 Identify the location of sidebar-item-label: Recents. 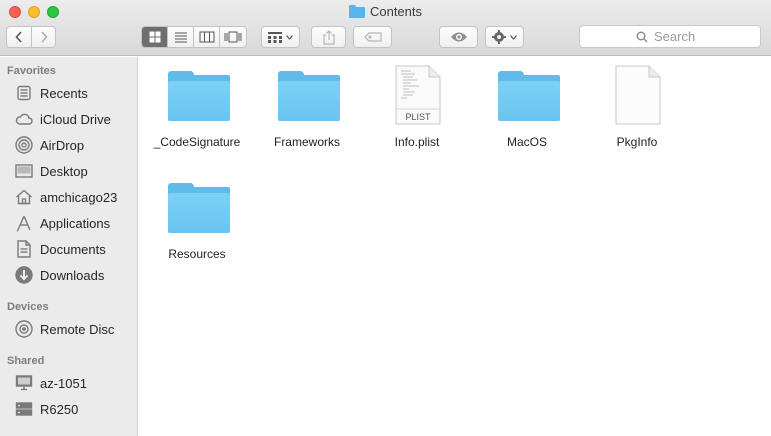
(64, 93).